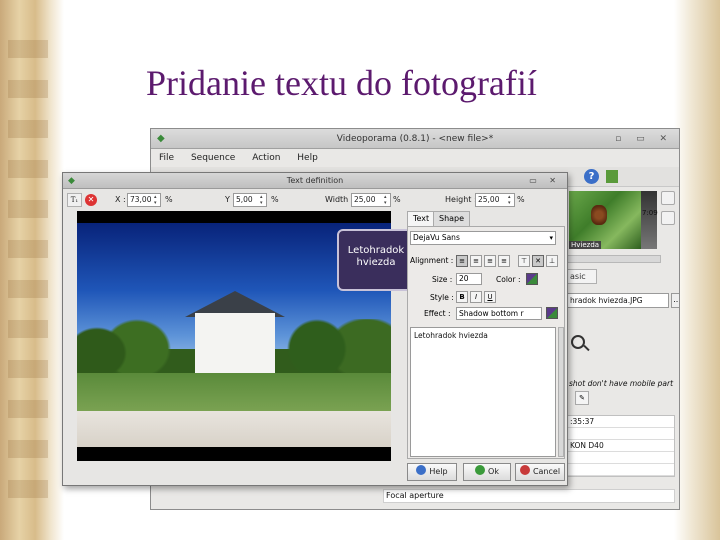 Image resolution: width=720 pixels, height=540 pixels. What do you see at coordinates (493, 471) in the screenshot?
I see `ok-button-label: Ok` at bounding box center [493, 471].